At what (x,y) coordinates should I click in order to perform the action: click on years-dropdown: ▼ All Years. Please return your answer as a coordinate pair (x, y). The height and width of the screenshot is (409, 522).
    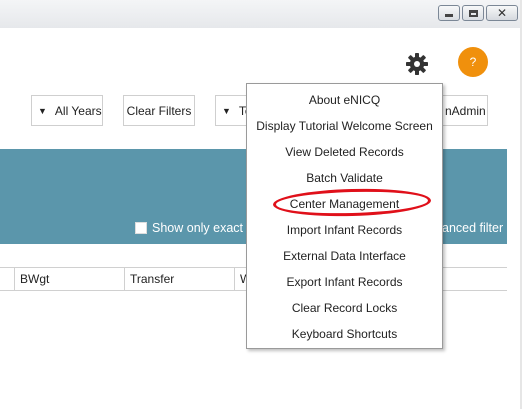
    Looking at the image, I should click on (67, 110).